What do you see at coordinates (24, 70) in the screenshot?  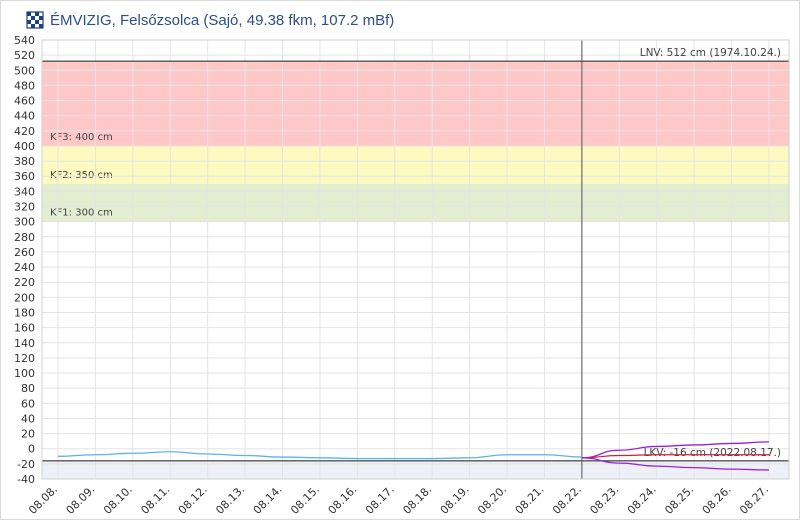 I see `y-tick-label: 500` at bounding box center [24, 70].